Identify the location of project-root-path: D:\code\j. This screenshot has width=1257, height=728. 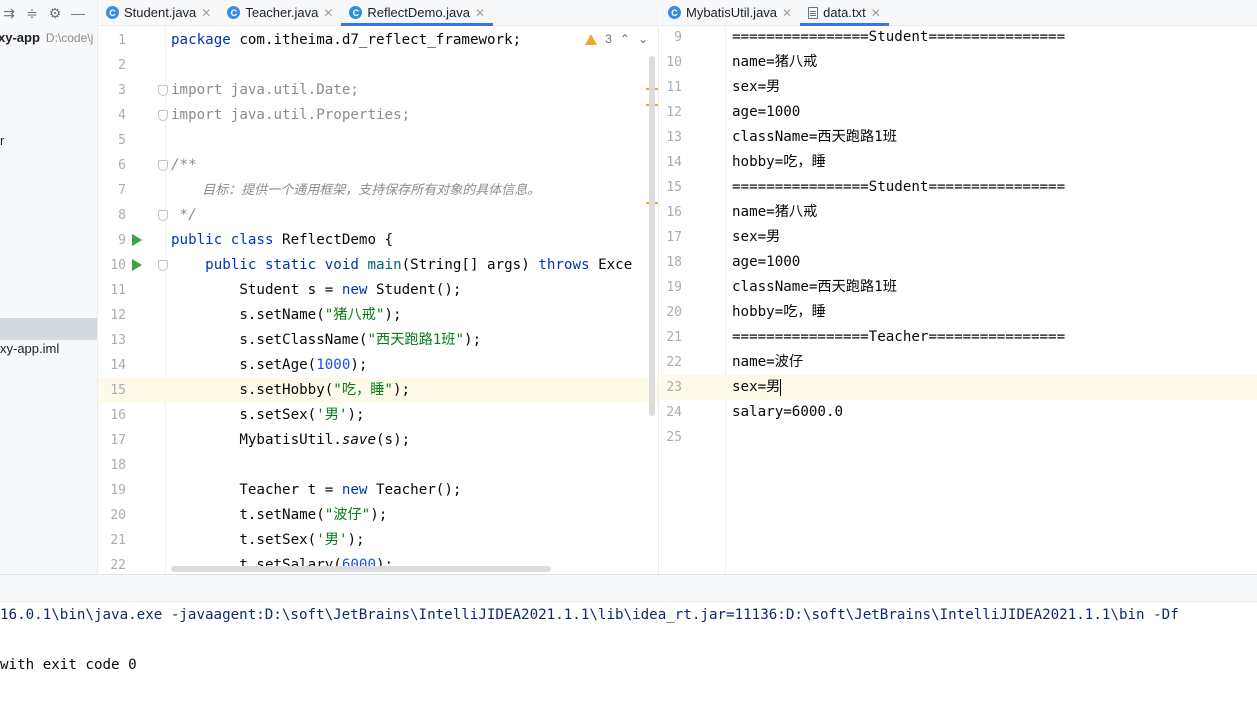
(69, 38).